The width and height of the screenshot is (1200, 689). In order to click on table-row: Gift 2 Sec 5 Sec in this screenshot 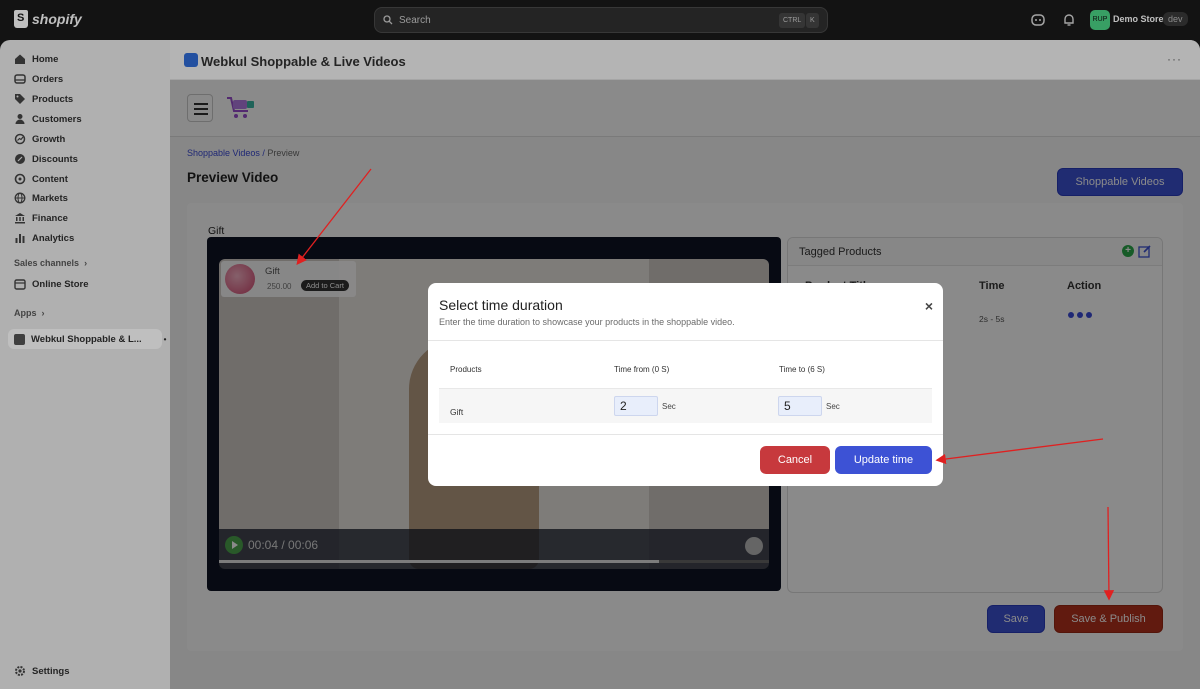, I will do `click(685, 405)`.